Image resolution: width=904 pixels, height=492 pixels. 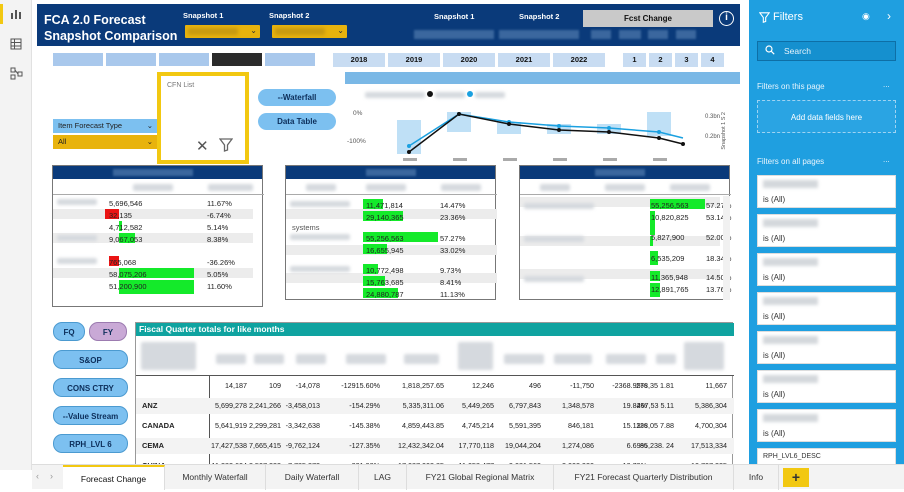 I want to click on data-table-button: Data Table, so click(x=297, y=121).